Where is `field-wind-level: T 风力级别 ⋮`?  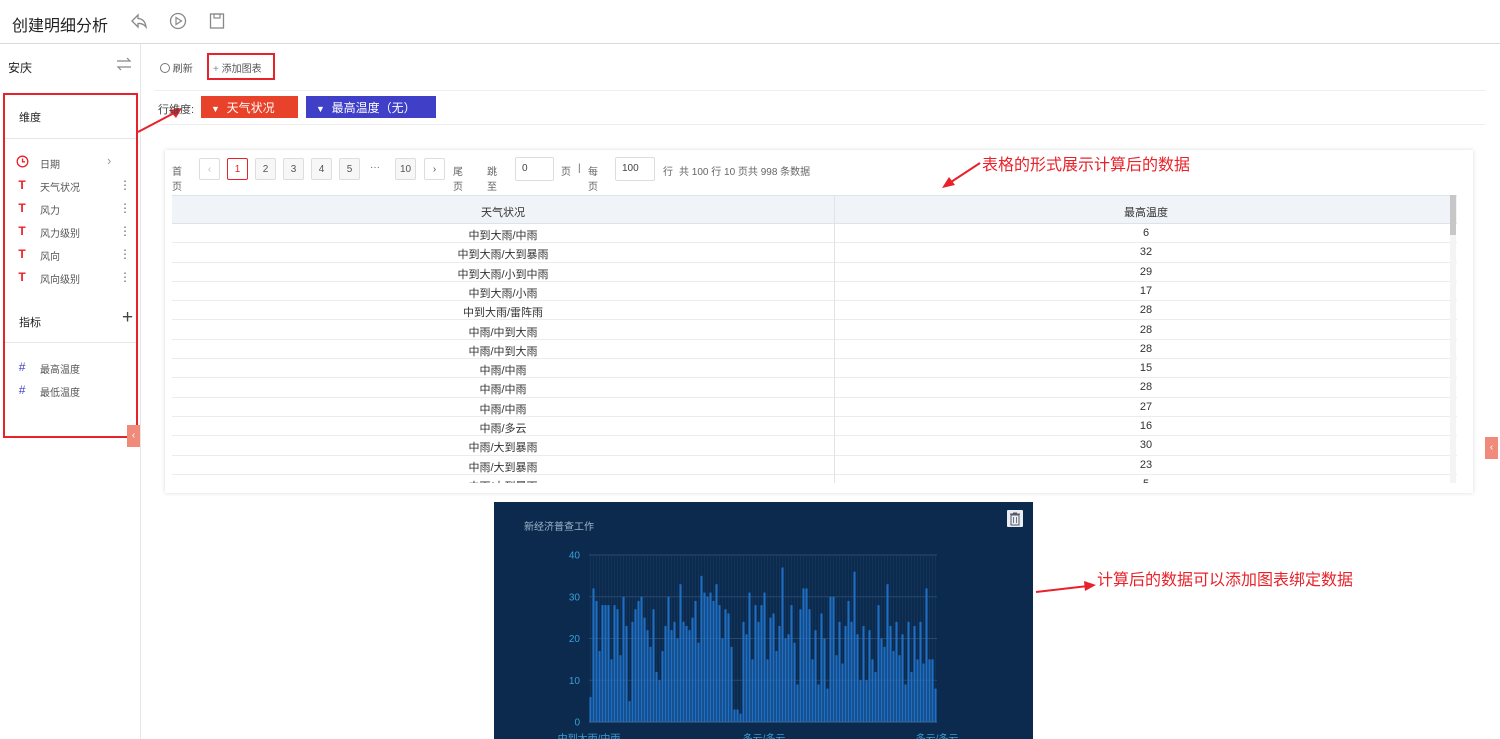 field-wind-level: T 风力级别 ⋮ is located at coordinates (75, 231).